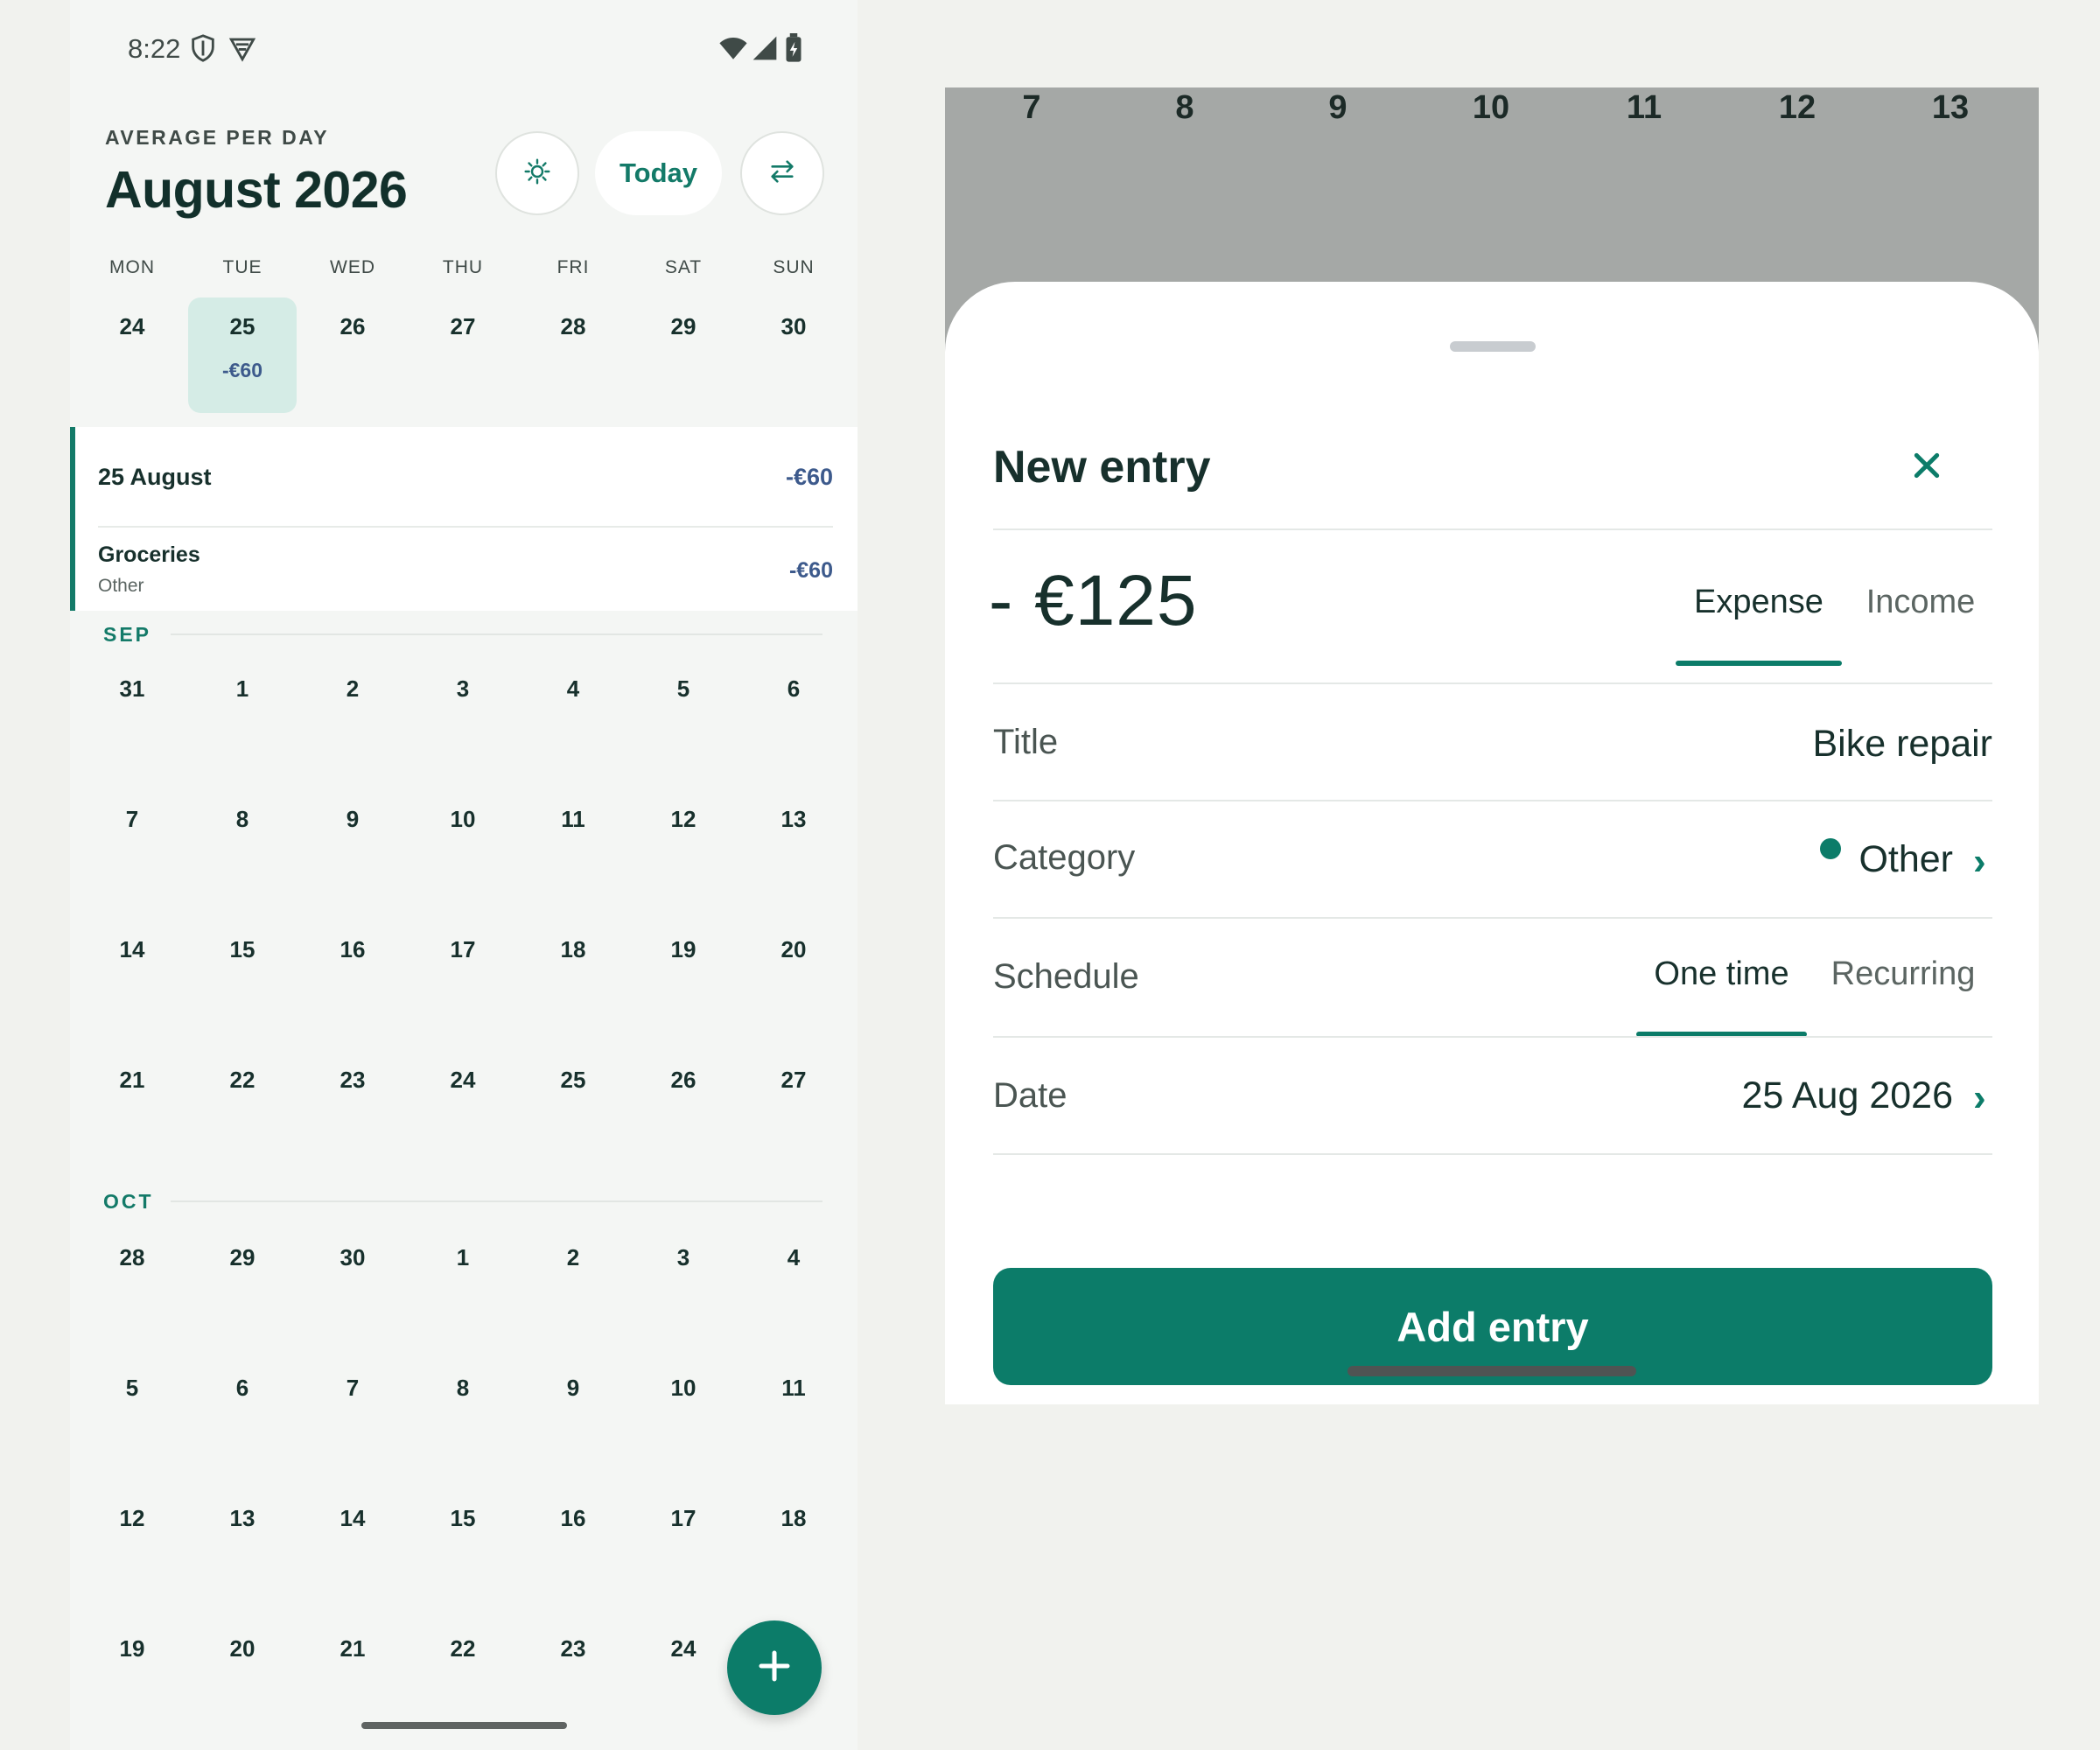  What do you see at coordinates (794, 267) in the screenshot?
I see `weekday-sun: SUN` at bounding box center [794, 267].